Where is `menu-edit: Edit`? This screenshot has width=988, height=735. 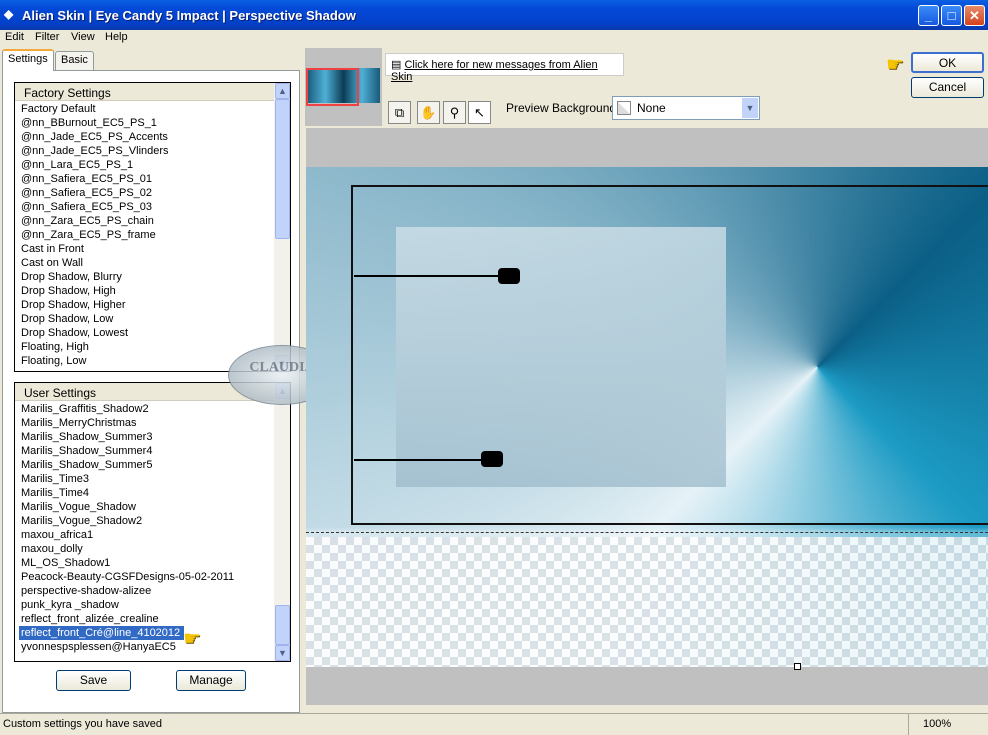 menu-edit: Edit is located at coordinates (14, 37).